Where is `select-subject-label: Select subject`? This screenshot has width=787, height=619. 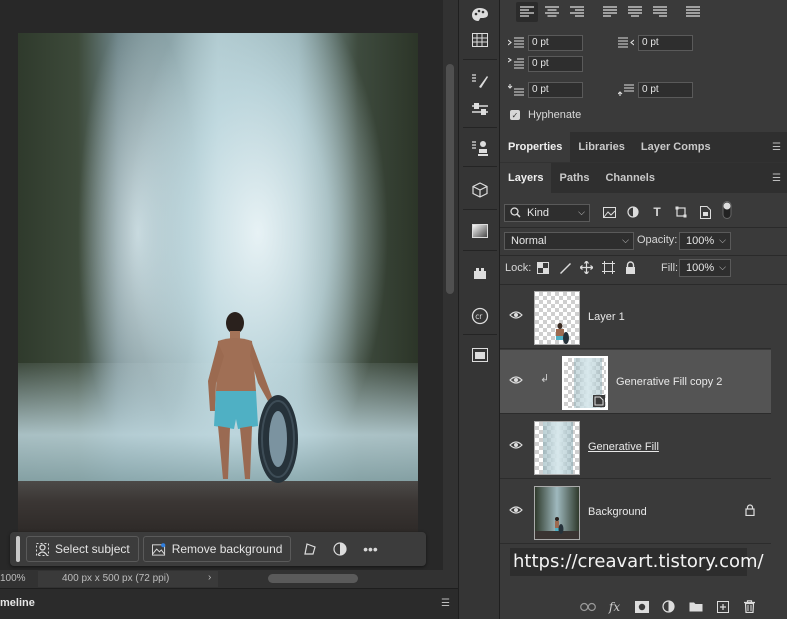
select-subject-label: Select subject is located at coordinates (92, 549).